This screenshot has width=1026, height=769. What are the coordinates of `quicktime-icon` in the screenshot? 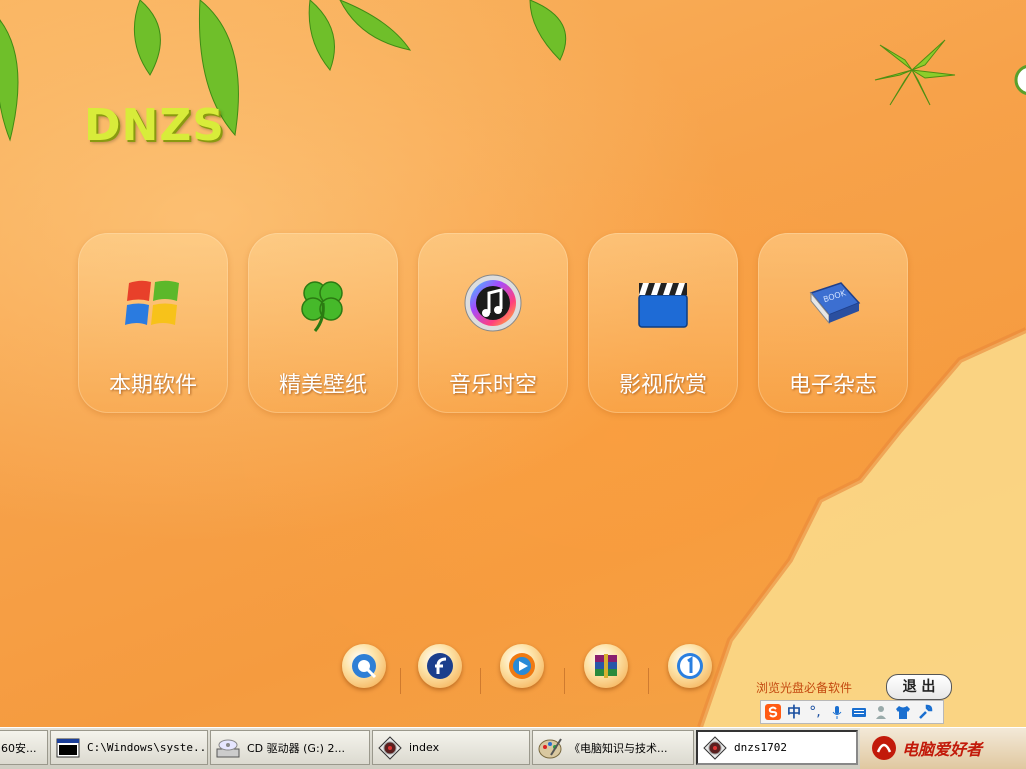 It's located at (364, 666).